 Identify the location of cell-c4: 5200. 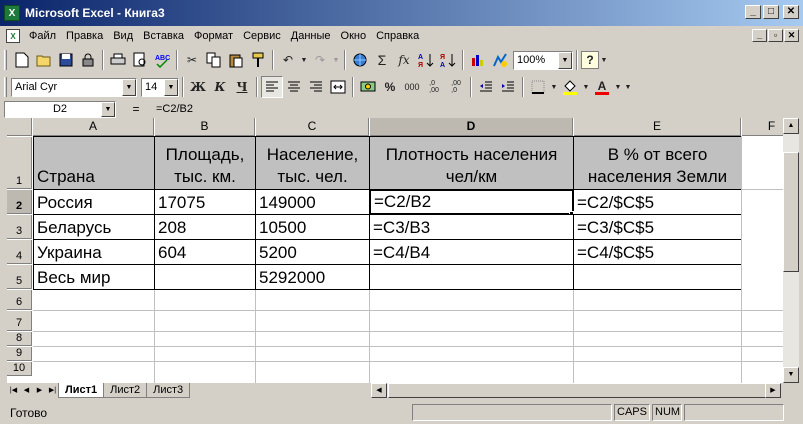
(312, 252).